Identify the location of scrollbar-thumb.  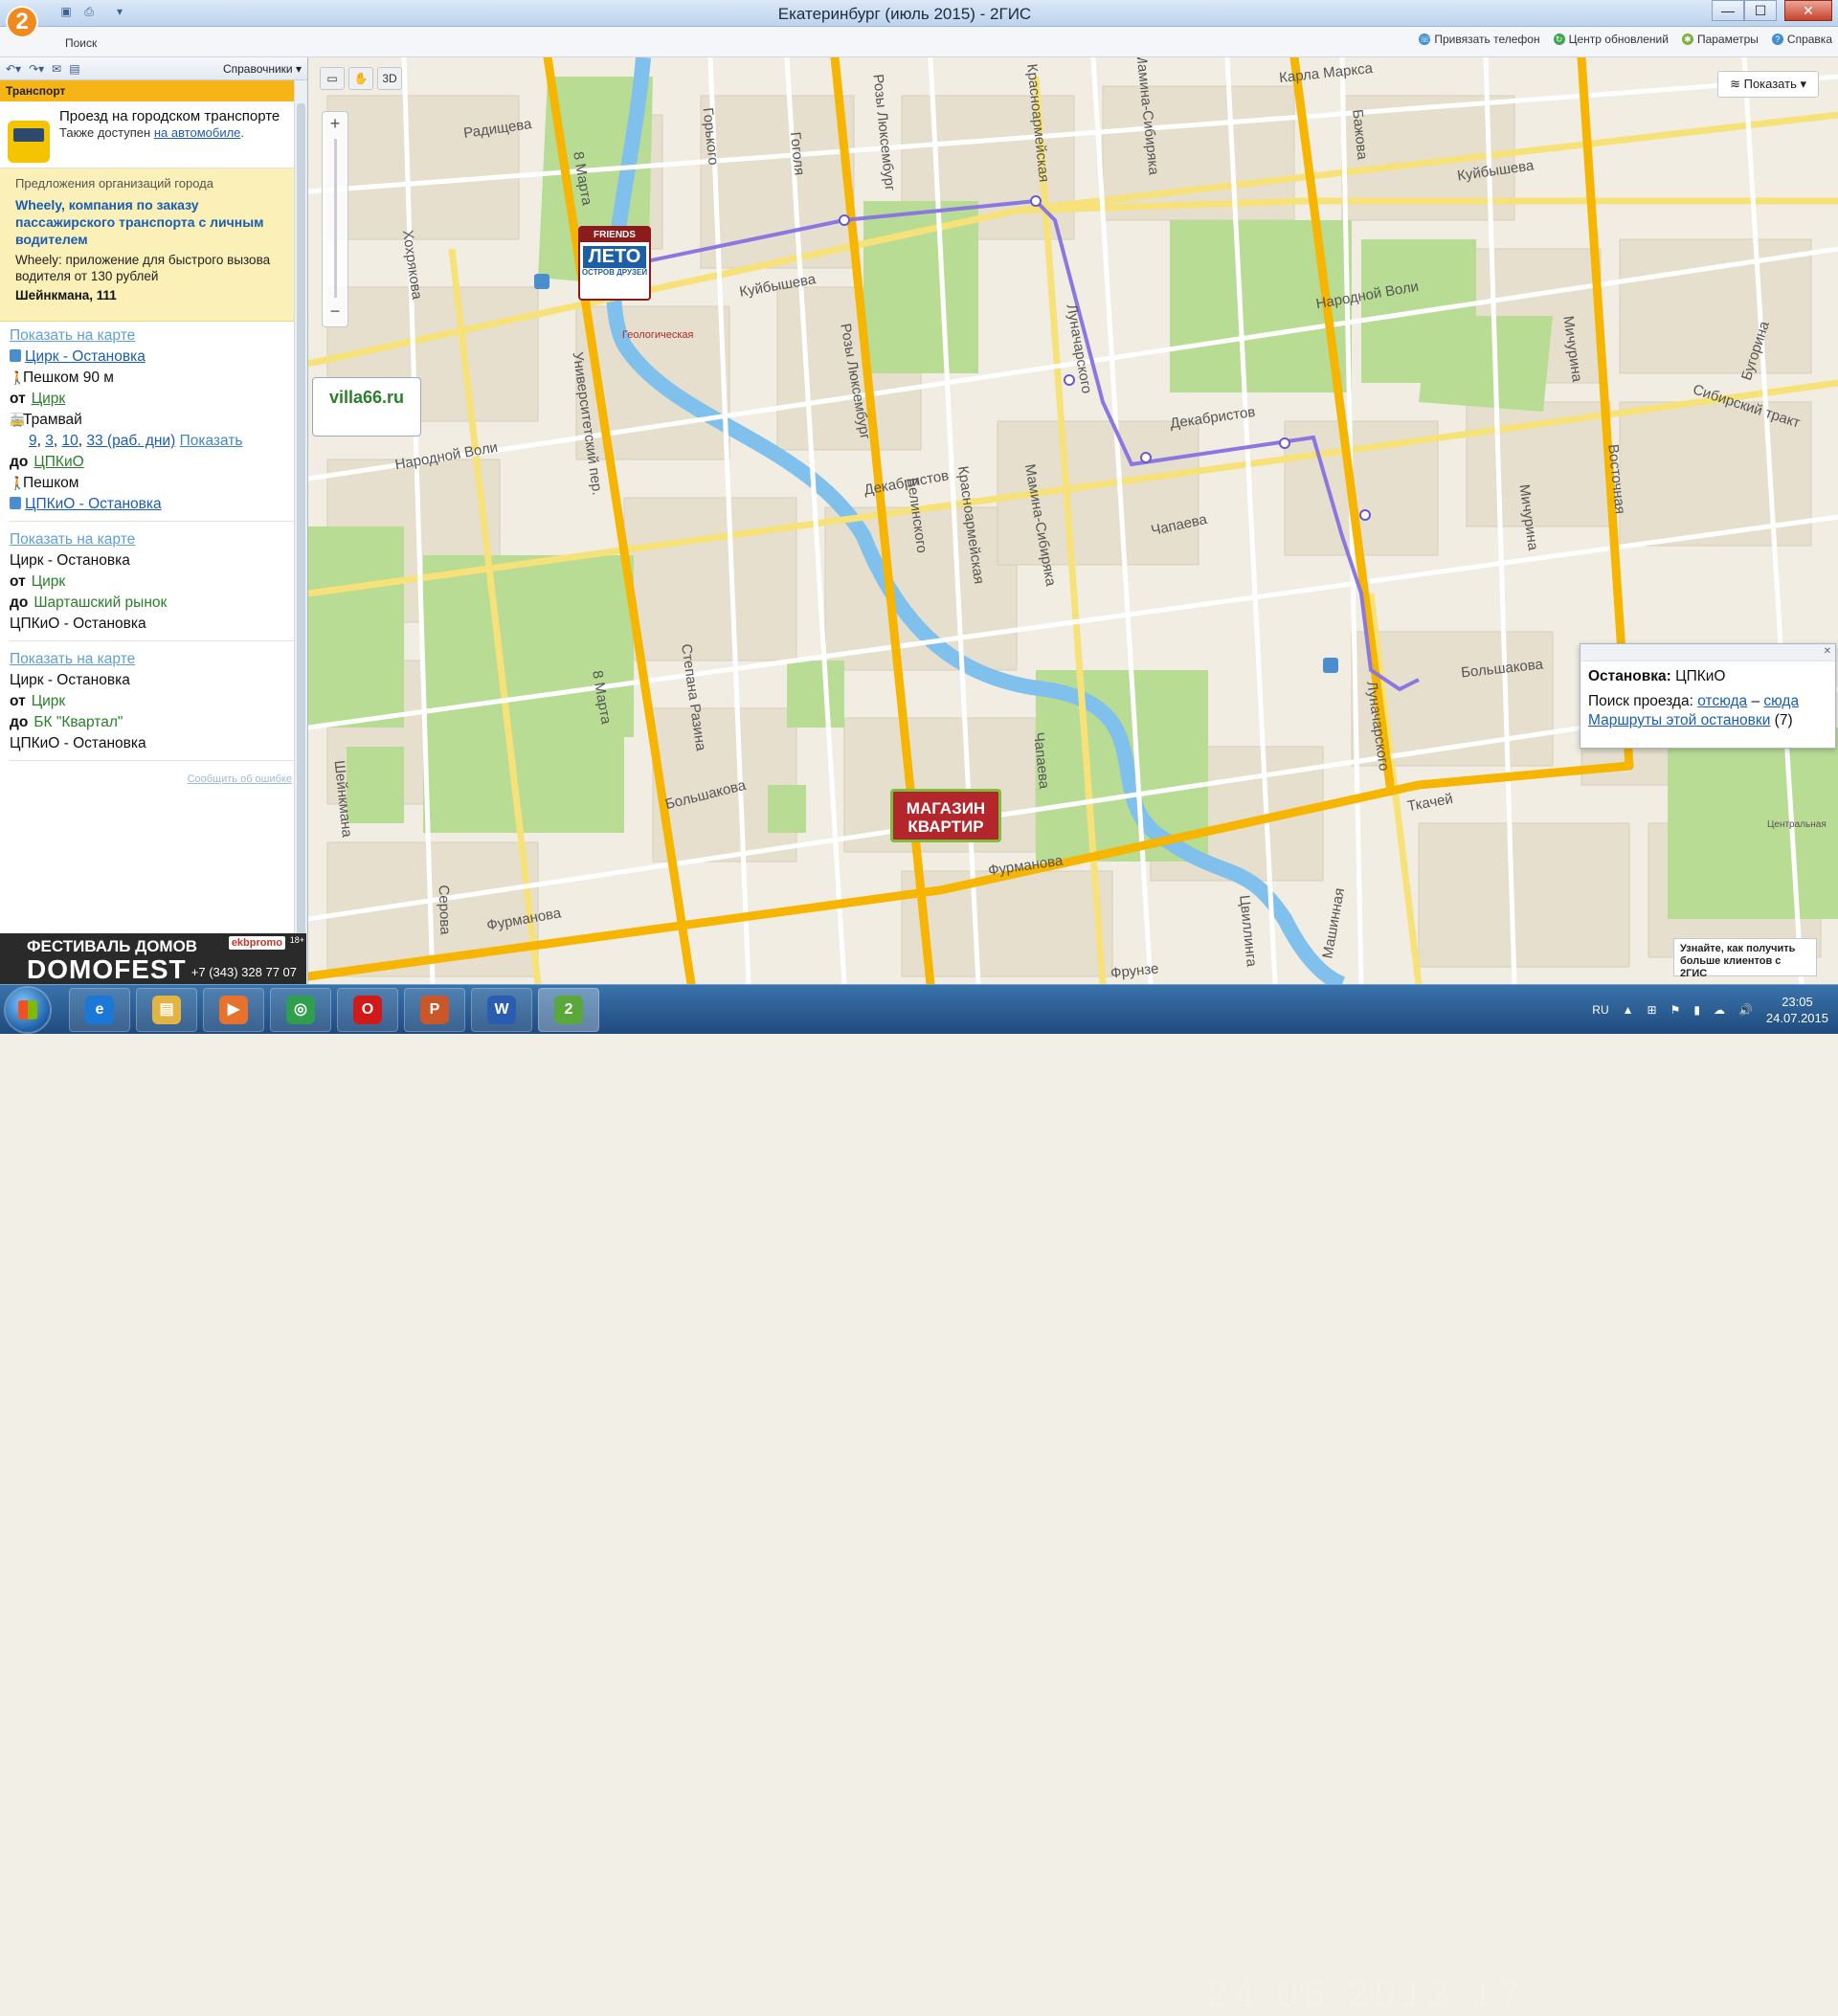
(301, 524).